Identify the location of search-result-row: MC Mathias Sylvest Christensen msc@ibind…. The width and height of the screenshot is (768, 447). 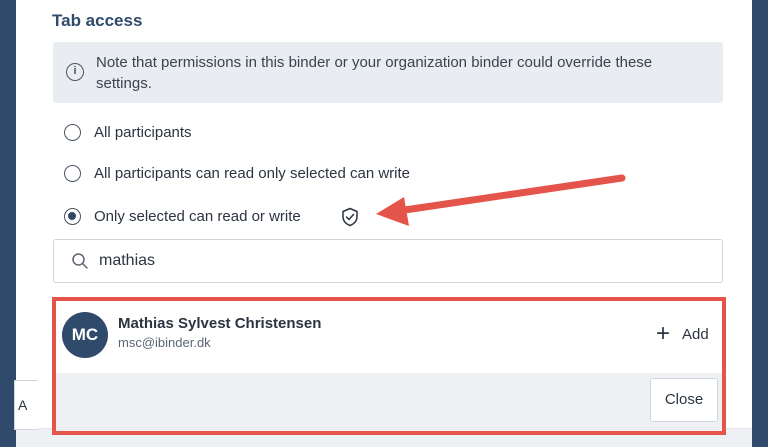
(389, 337).